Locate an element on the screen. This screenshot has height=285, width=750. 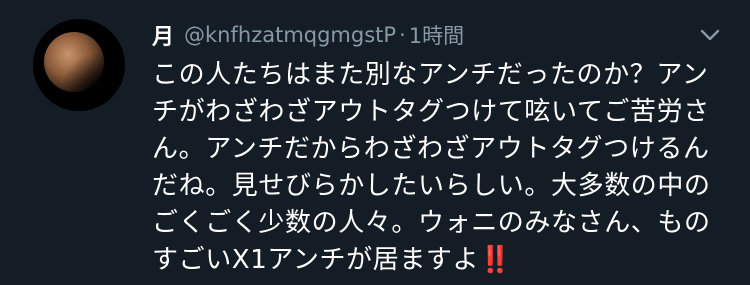
user-handle: @knfhzatmqgmgstP is located at coordinates (290, 35).